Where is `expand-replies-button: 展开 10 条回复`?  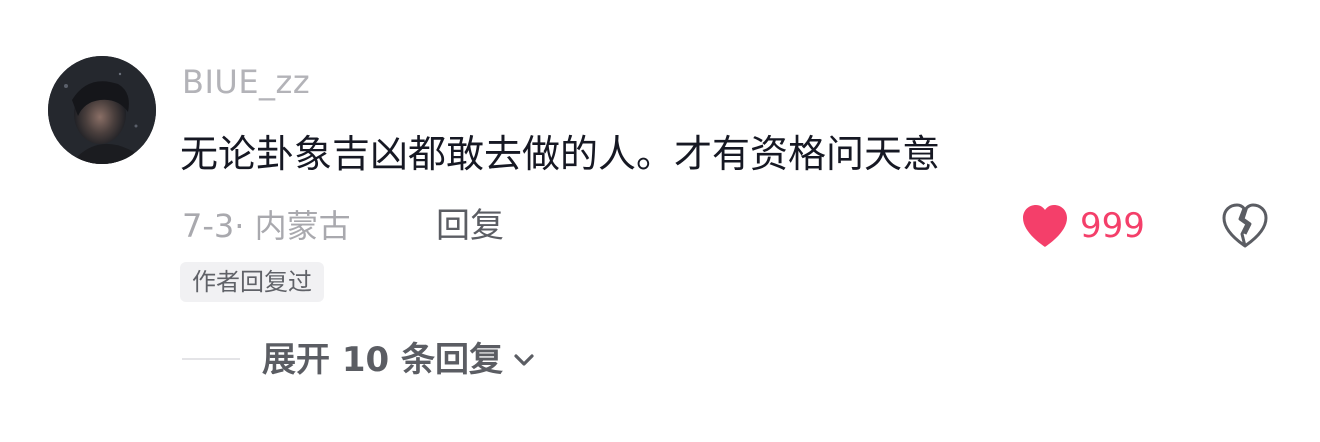
expand-replies-button: 展开 10 条回复 is located at coordinates (399, 360).